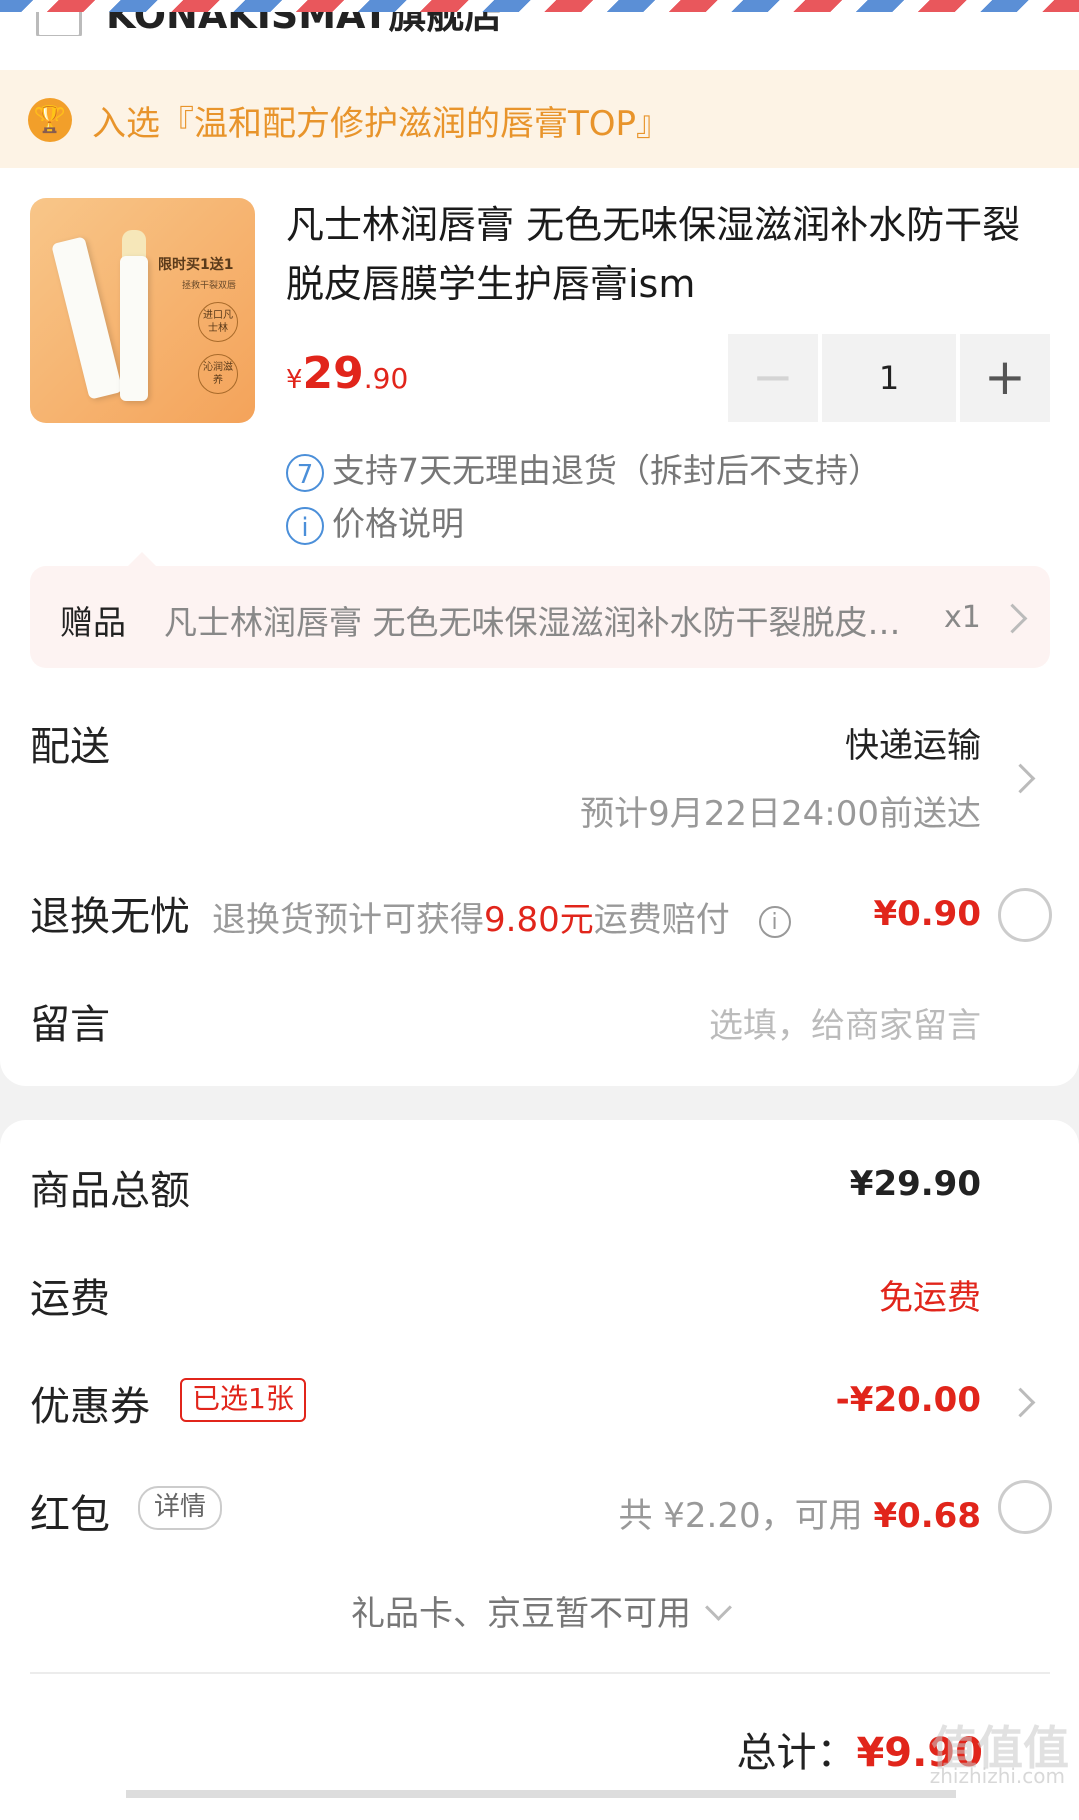 The image size is (1079, 1820). What do you see at coordinates (606, 470) in the screenshot?
I see `return-policy-text: 支持7天无理由退货（拆封后不支持）` at bounding box center [606, 470].